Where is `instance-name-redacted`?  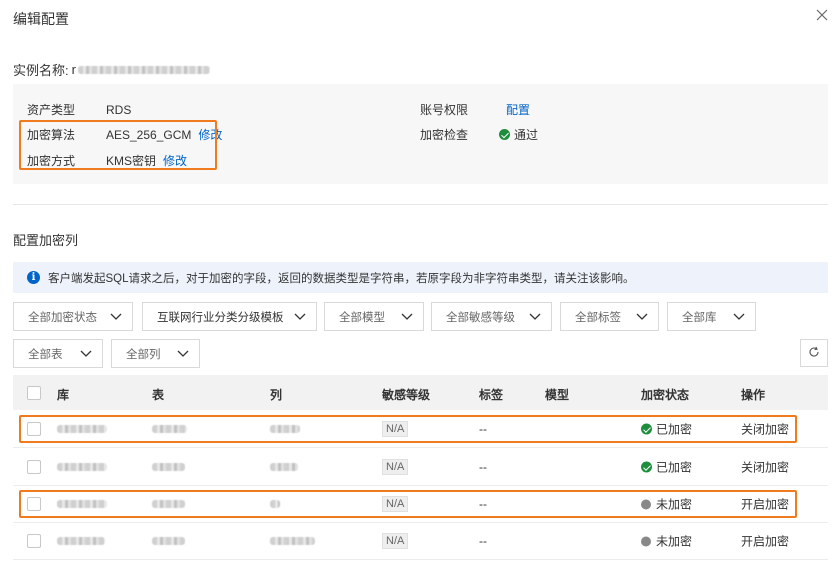 instance-name-redacted is located at coordinates (143, 69).